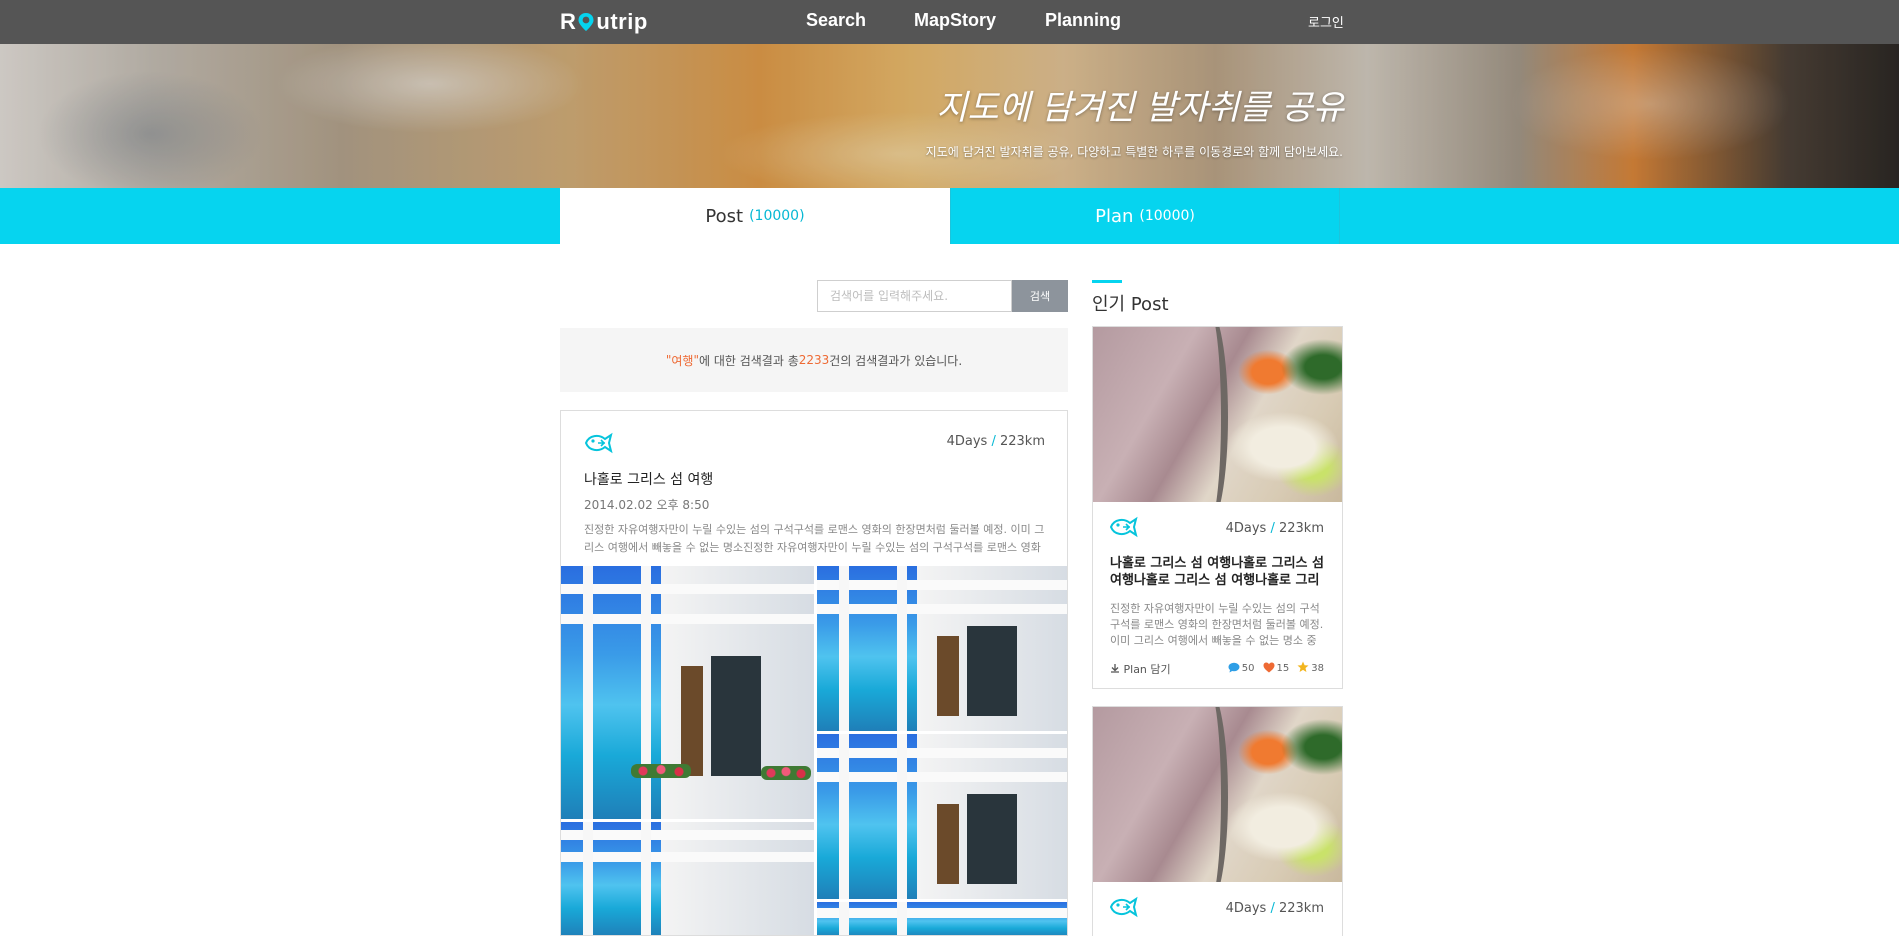  I want to click on hero-title: 지도에 담겨진 발자취를 공유, so click(1140, 108).